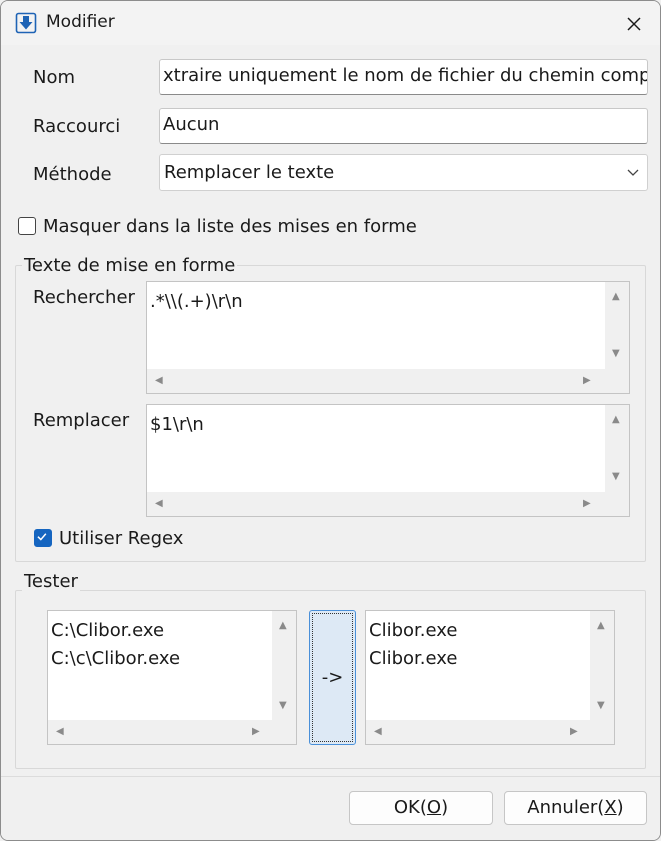  I want to click on chevron-down-icon, so click(633, 172).